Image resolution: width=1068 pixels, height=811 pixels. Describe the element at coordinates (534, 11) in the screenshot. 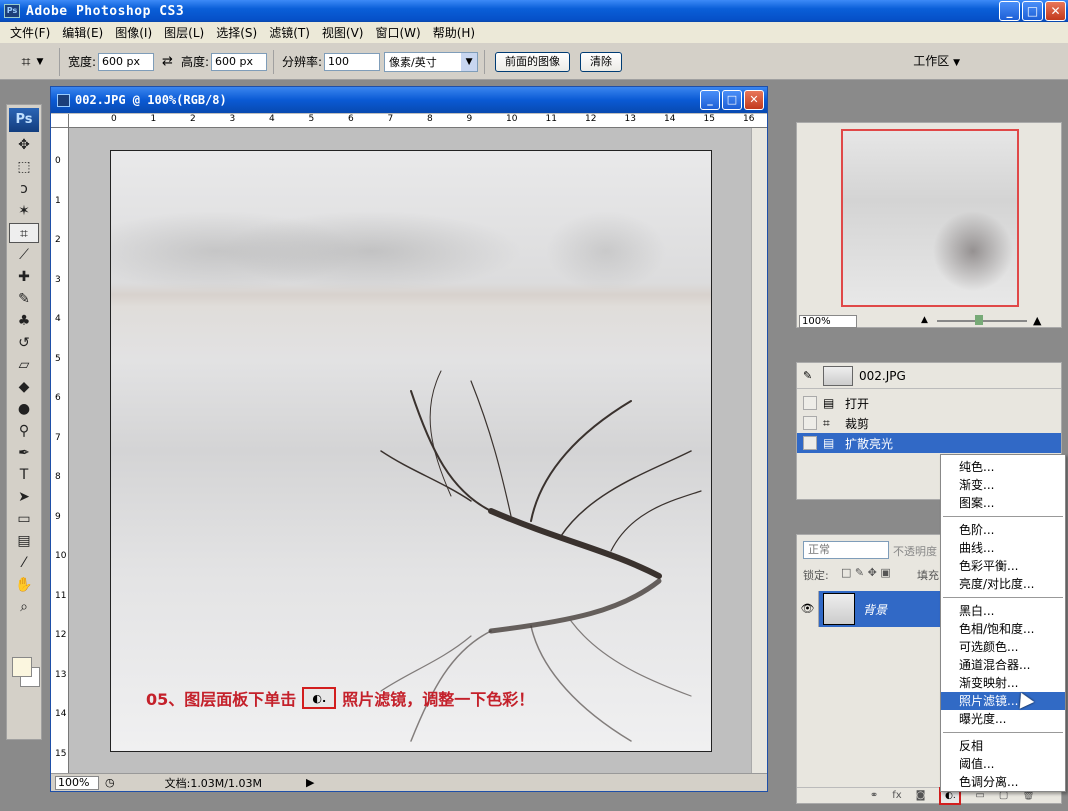

I see `app-title-bar: Ps Adobe Photoshop CS3 _ □ ✕` at that location.